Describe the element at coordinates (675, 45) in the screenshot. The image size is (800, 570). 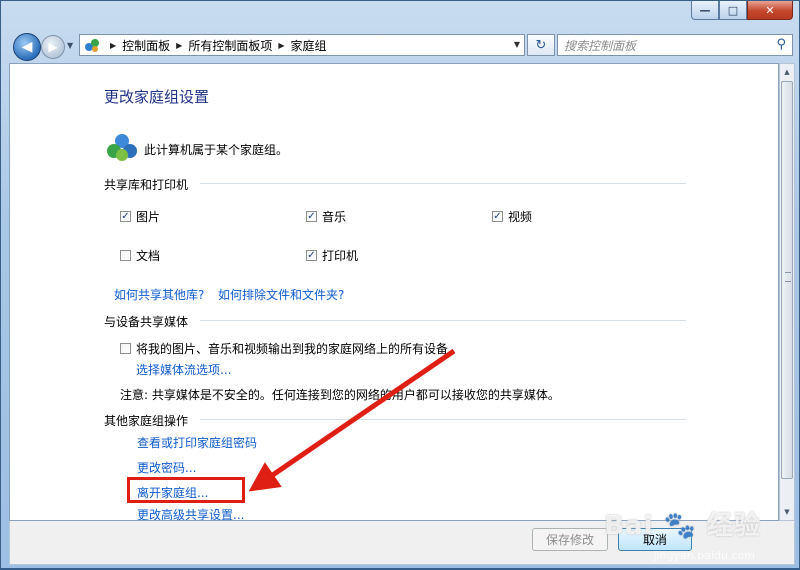
I see `search-input: 搜索控制面板 ⚲` at that location.